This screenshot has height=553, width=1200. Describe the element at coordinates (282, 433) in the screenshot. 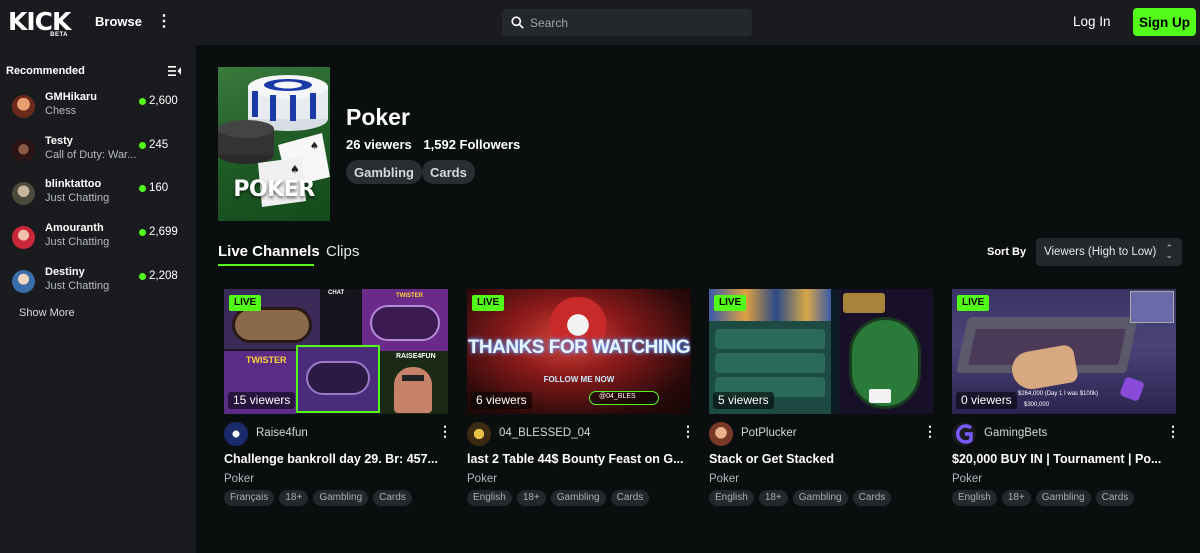

I see `stream-username: Raise4fun` at that location.